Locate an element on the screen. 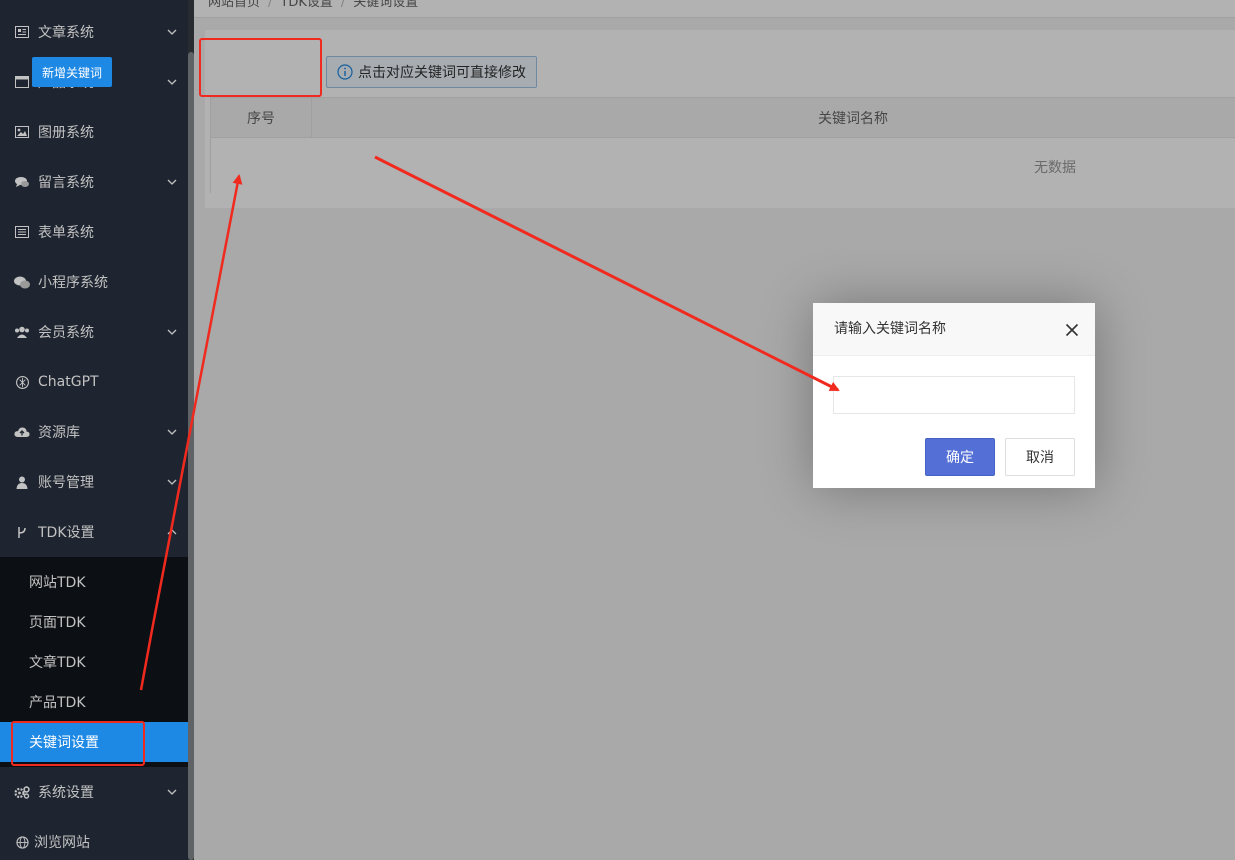 This screenshot has height=860, width=1235. confirm-button: 确定 is located at coordinates (960, 457).